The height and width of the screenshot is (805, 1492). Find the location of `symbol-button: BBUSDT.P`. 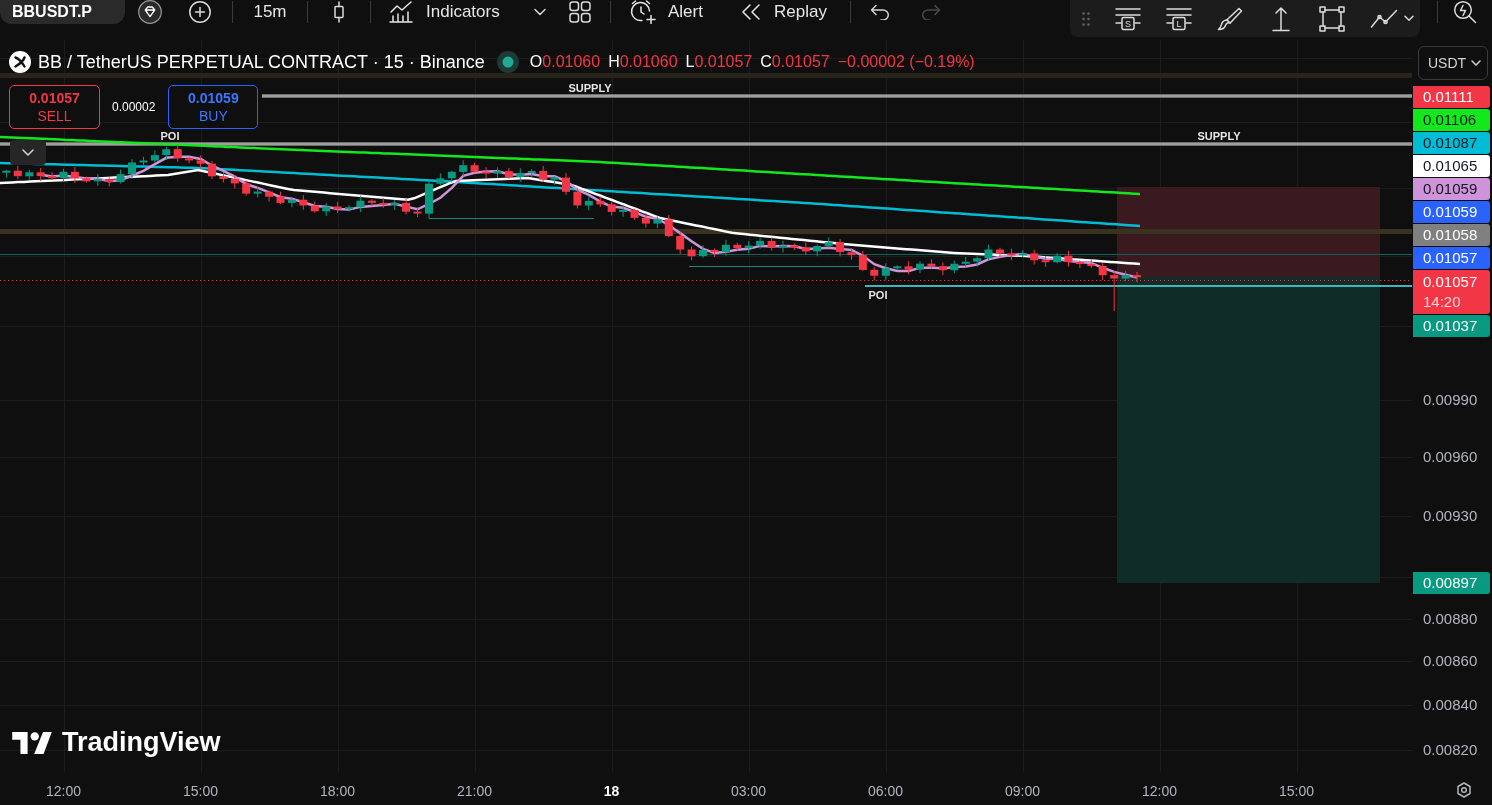

symbol-button: BBUSDT.P is located at coordinates (62, 12).